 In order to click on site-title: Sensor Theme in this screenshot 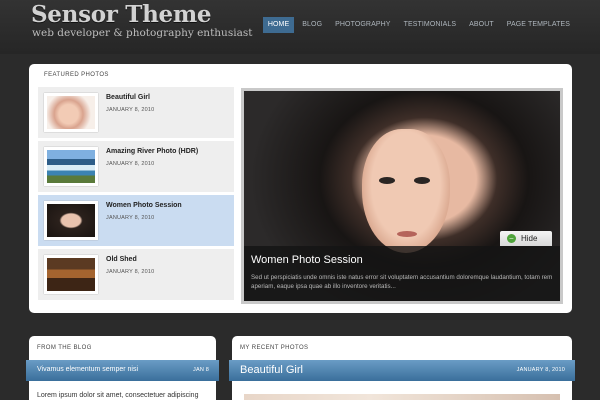, I will do `click(121, 14)`.